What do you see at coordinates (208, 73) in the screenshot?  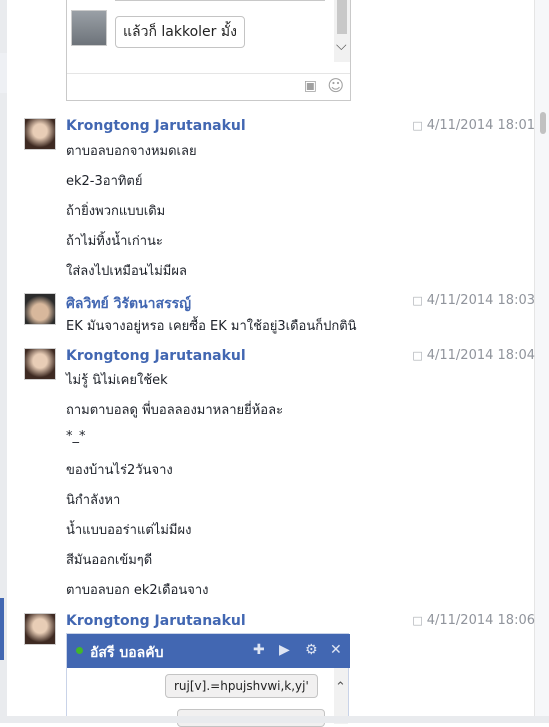 I see `composer-divider` at bounding box center [208, 73].